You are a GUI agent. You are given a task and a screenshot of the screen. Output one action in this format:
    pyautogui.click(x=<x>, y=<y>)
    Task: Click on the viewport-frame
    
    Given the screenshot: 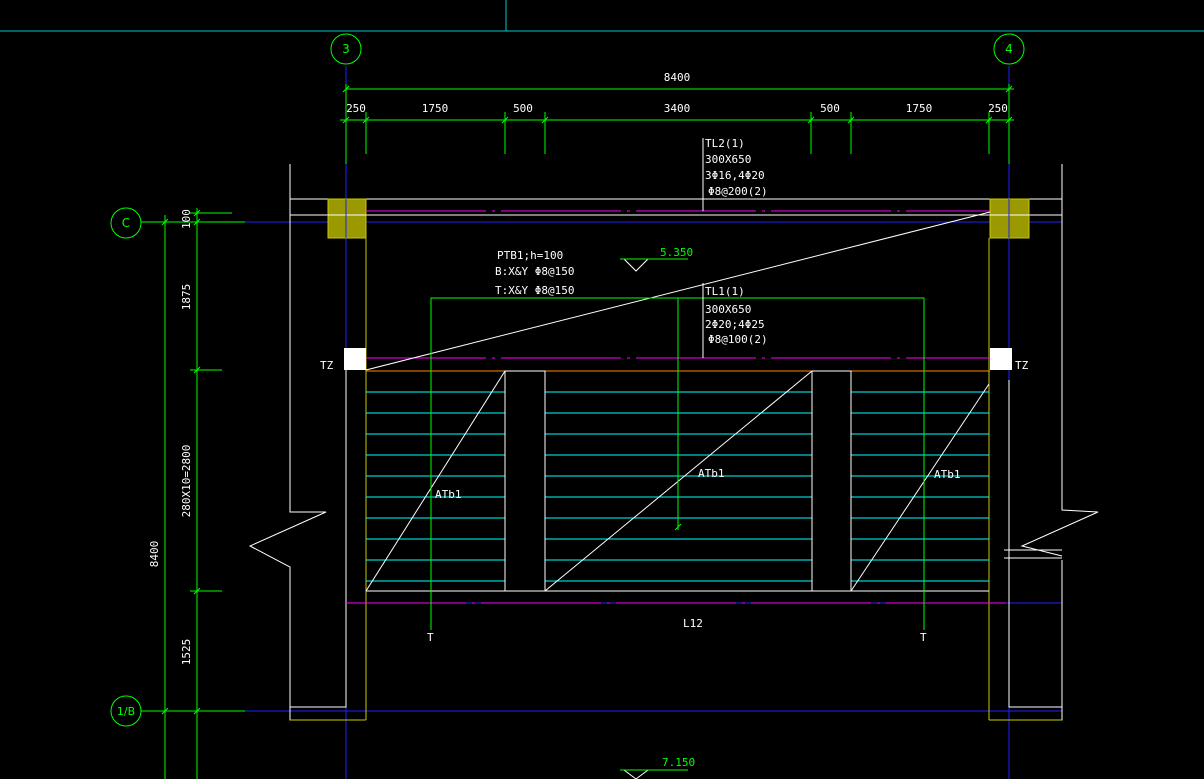 What is the action you would take?
    pyautogui.click(x=602, y=16)
    